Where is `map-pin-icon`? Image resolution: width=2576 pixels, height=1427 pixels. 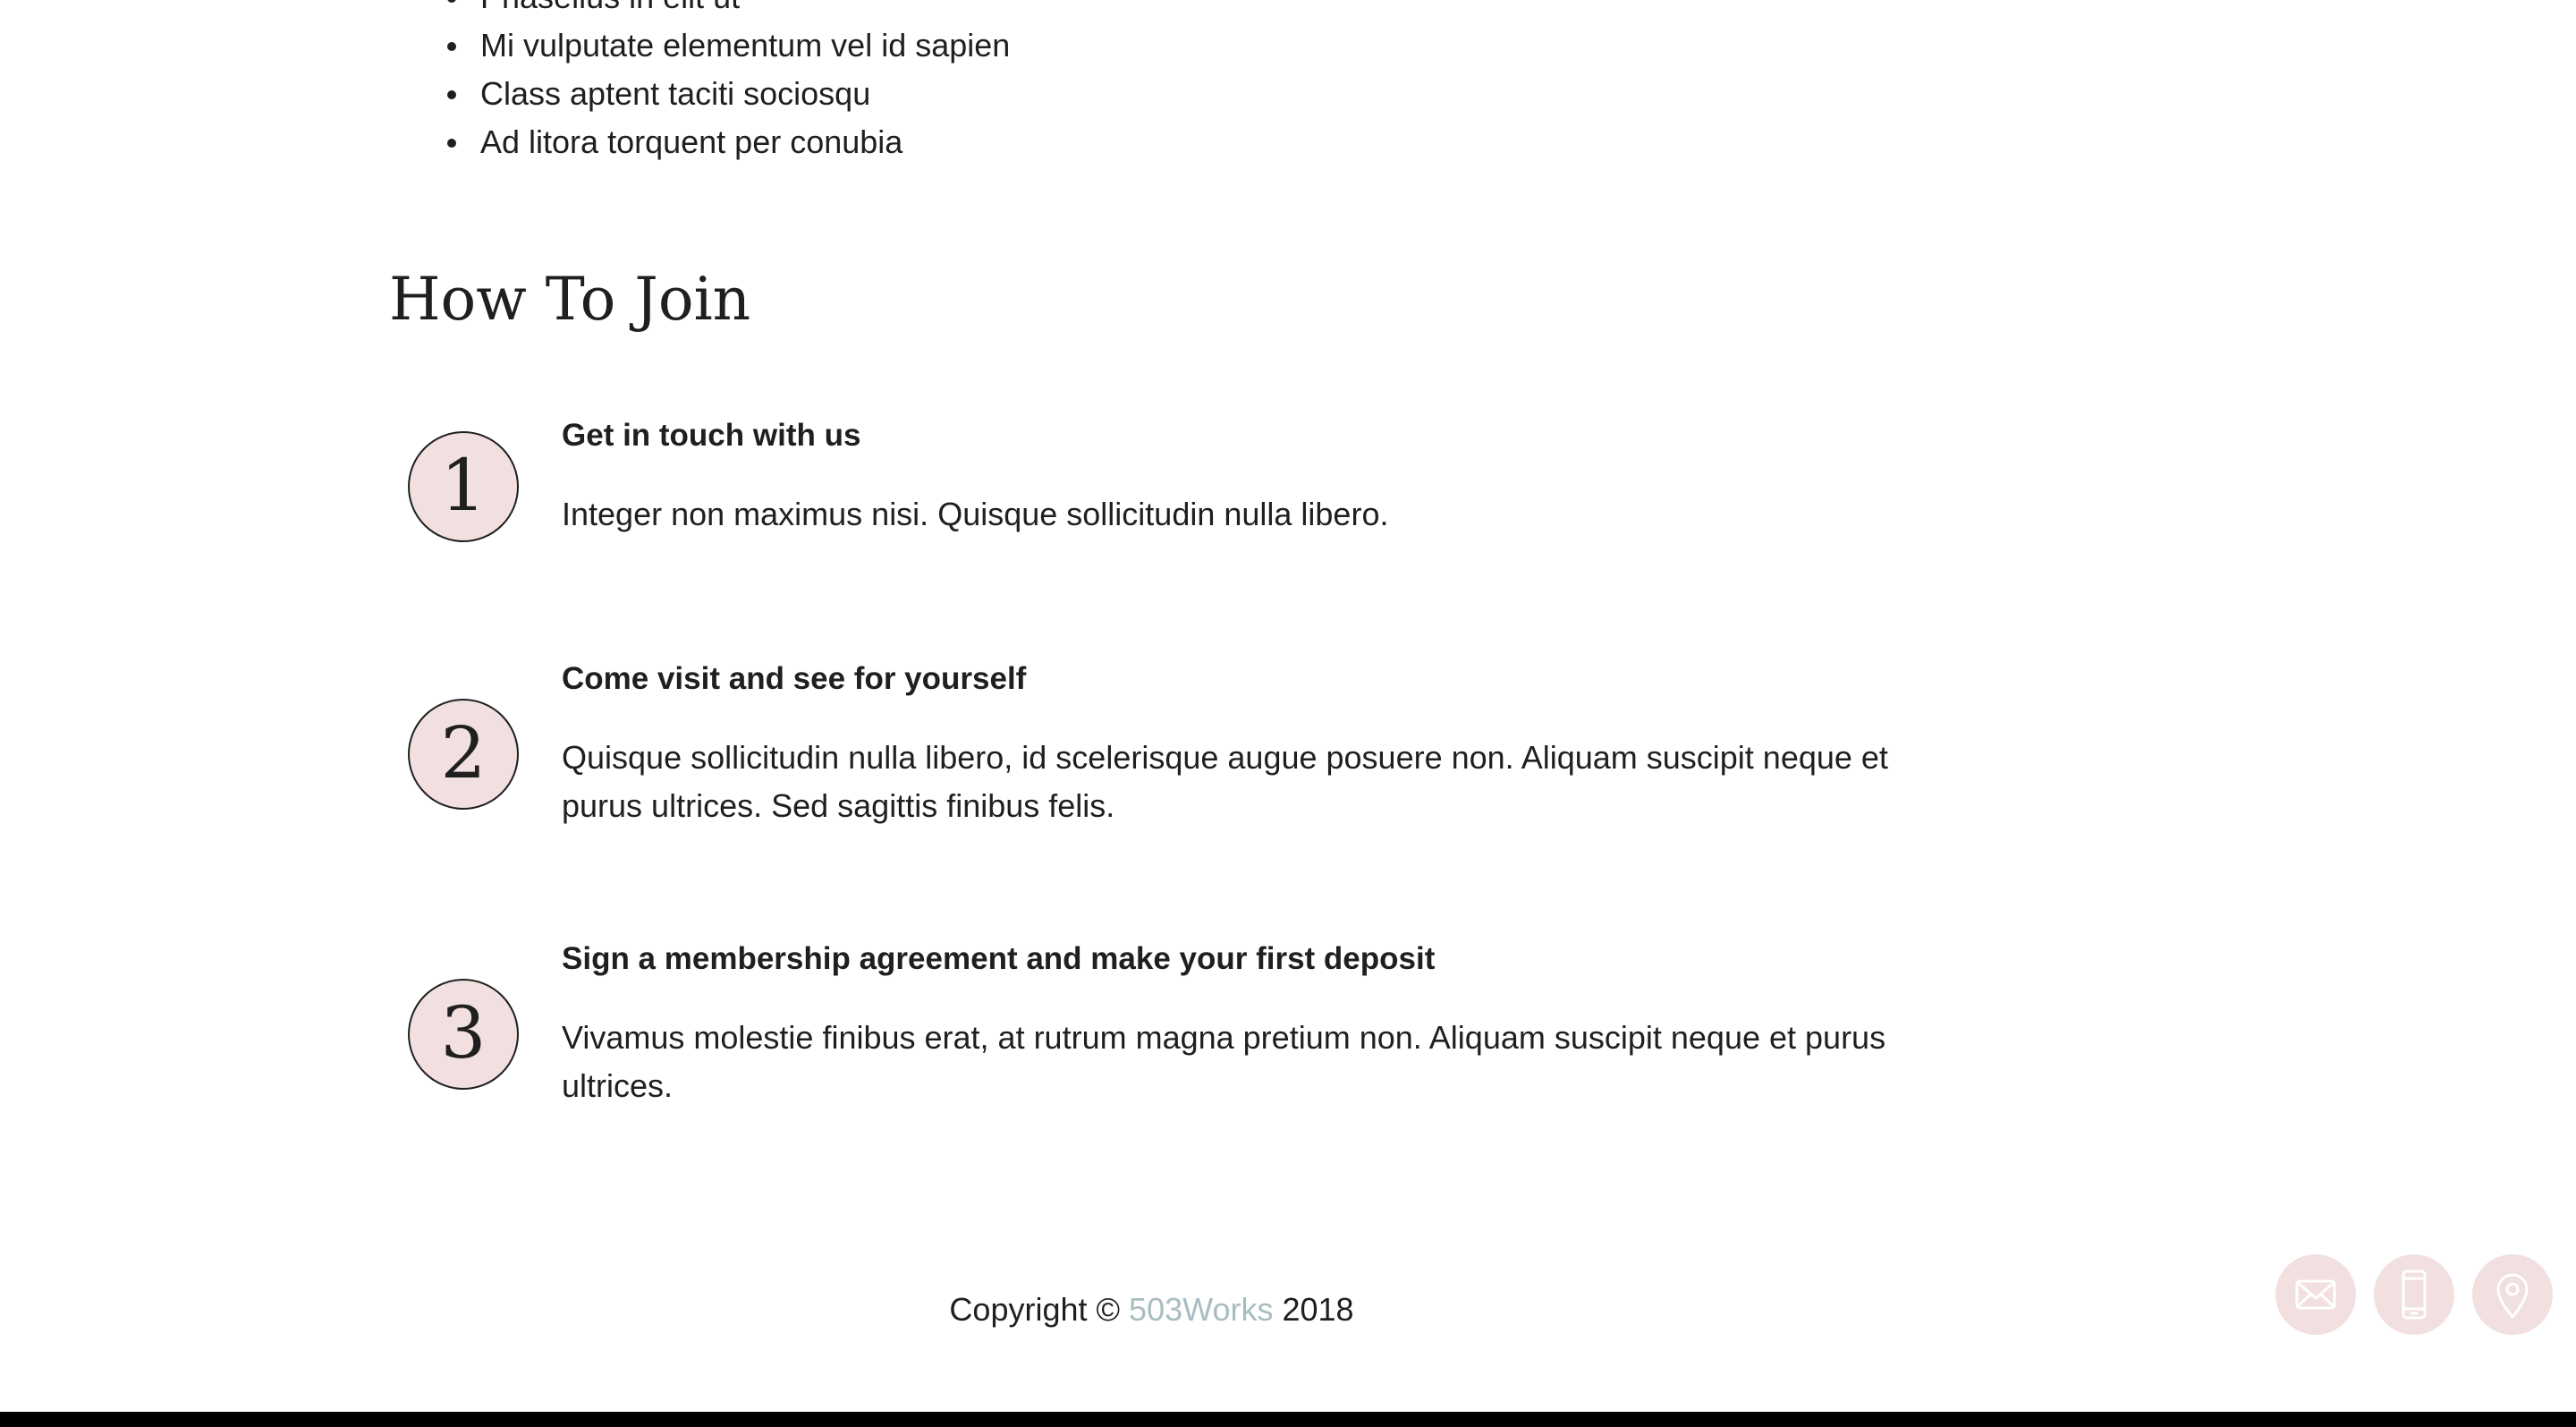
map-pin-icon is located at coordinates (2512, 1296).